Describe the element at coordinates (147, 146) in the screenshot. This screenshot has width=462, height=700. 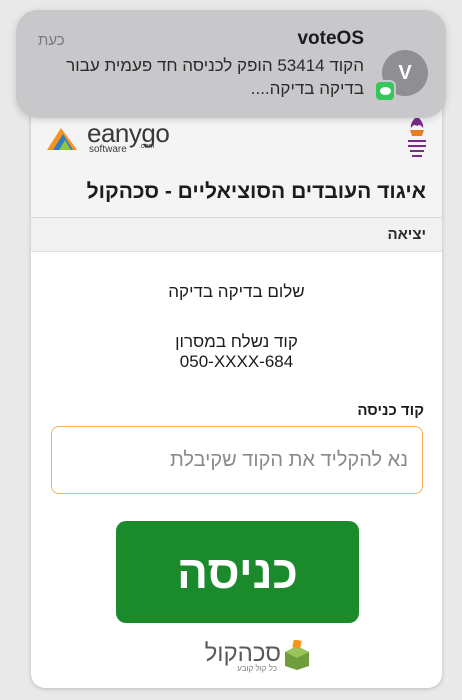
I see `logo-subcom: .com` at that location.